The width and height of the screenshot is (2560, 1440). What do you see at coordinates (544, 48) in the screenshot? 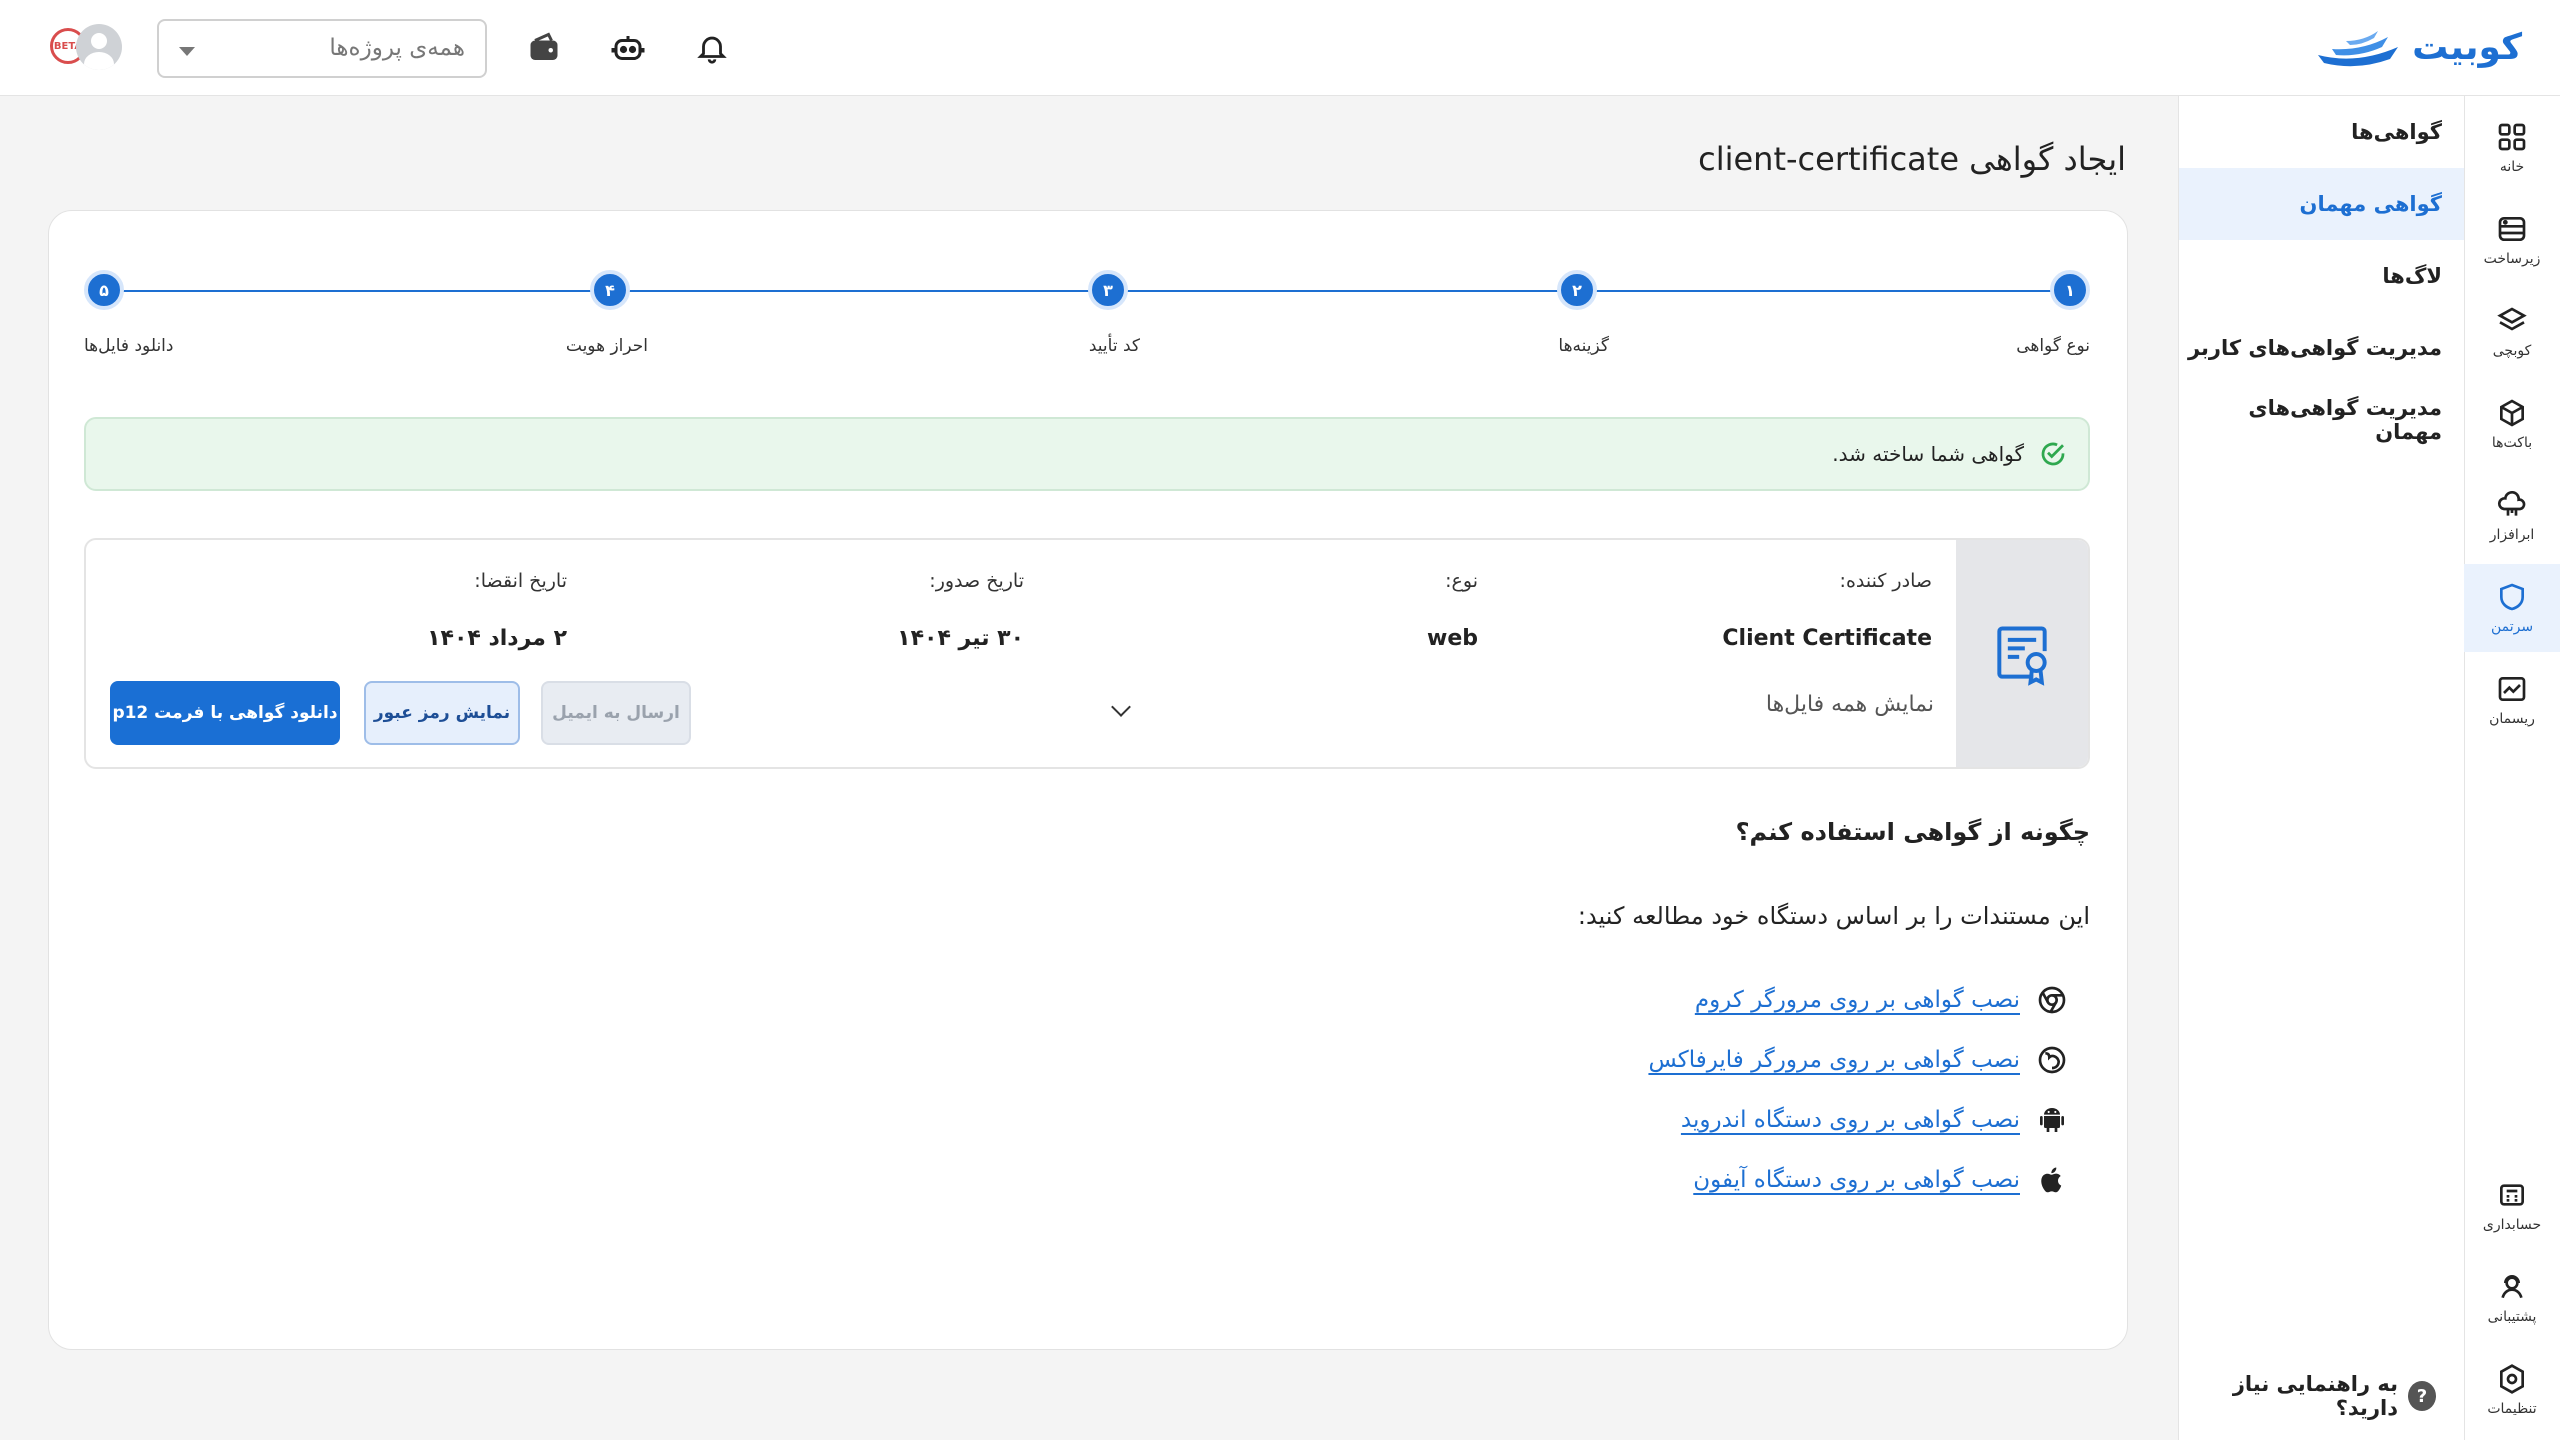
I see `wallet-icon` at bounding box center [544, 48].